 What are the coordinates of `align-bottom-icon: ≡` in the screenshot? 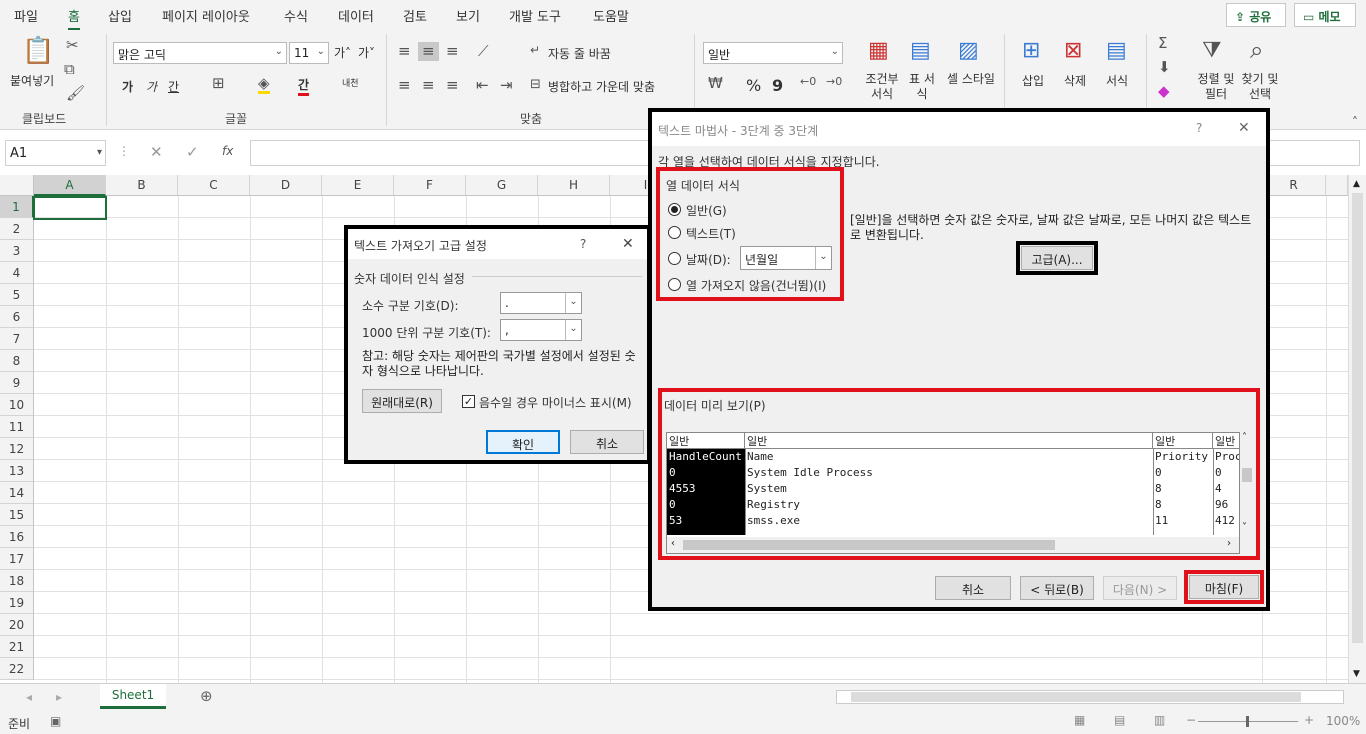 It's located at (452, 51).